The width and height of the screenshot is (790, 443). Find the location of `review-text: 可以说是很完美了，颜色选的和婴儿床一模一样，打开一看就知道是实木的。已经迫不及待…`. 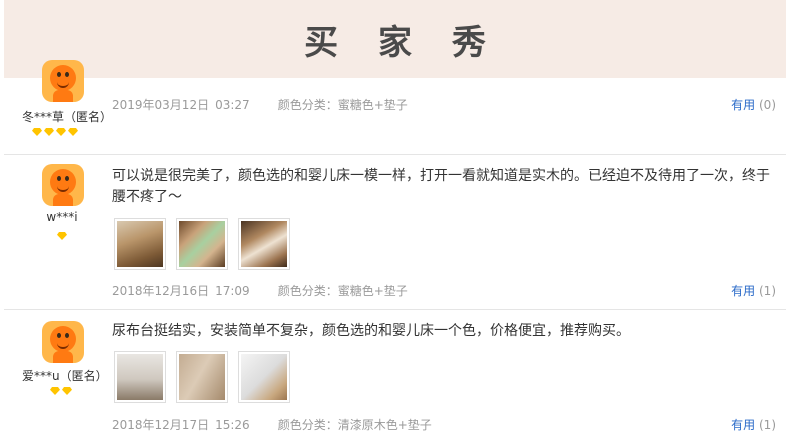

review-text: 可以说是很完美了，颜色选的和婴儿床一模一样，打开一看就知道是实木的。已经迫不及待… is located at coordinates (441, 186).